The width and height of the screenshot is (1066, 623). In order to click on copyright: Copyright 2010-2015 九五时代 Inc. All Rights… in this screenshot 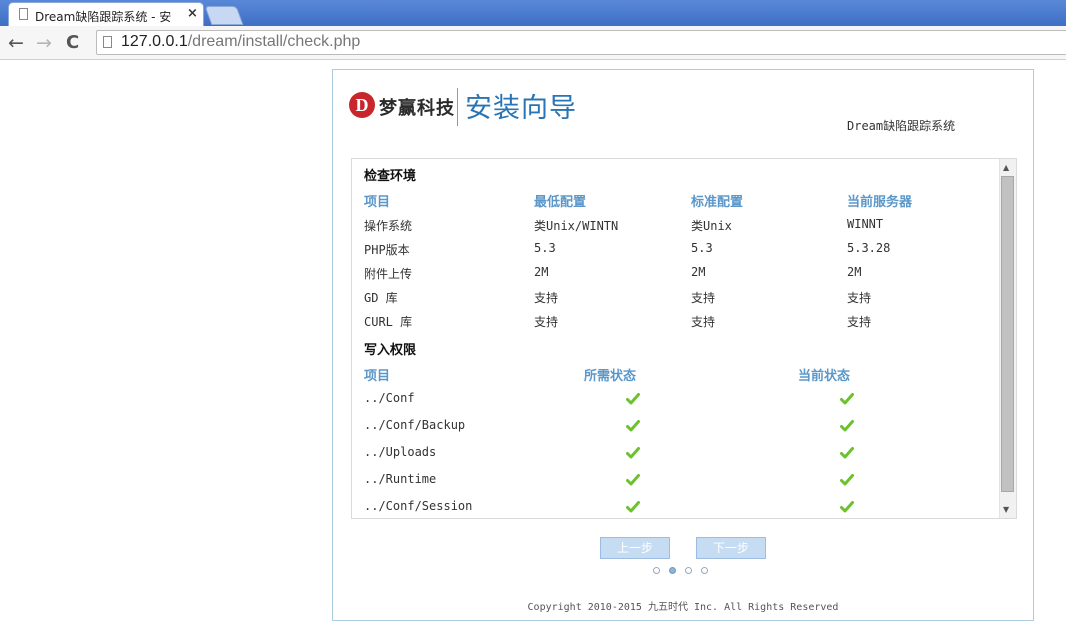, I will do `click(683, 607)`.